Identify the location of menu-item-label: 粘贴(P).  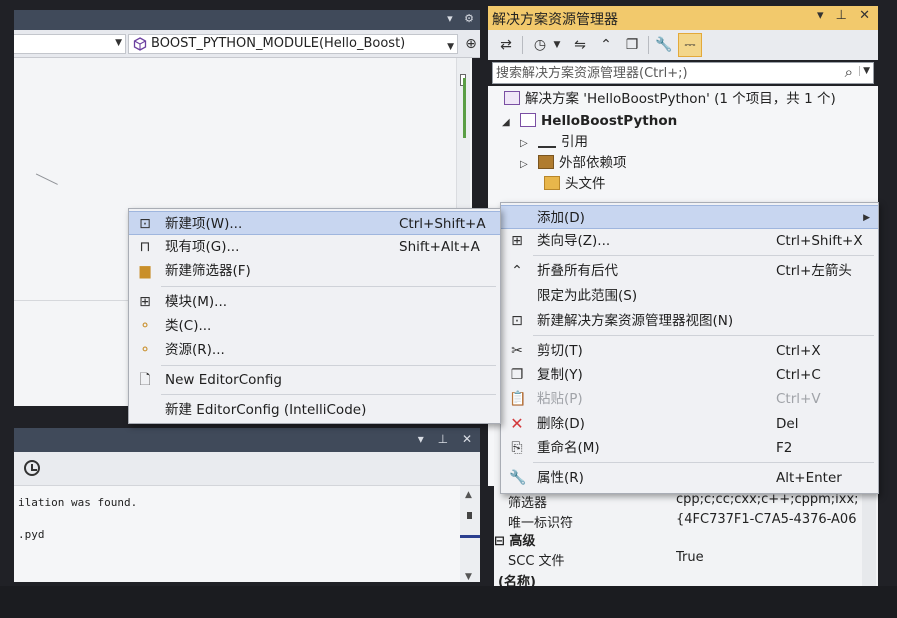
(560, 399).